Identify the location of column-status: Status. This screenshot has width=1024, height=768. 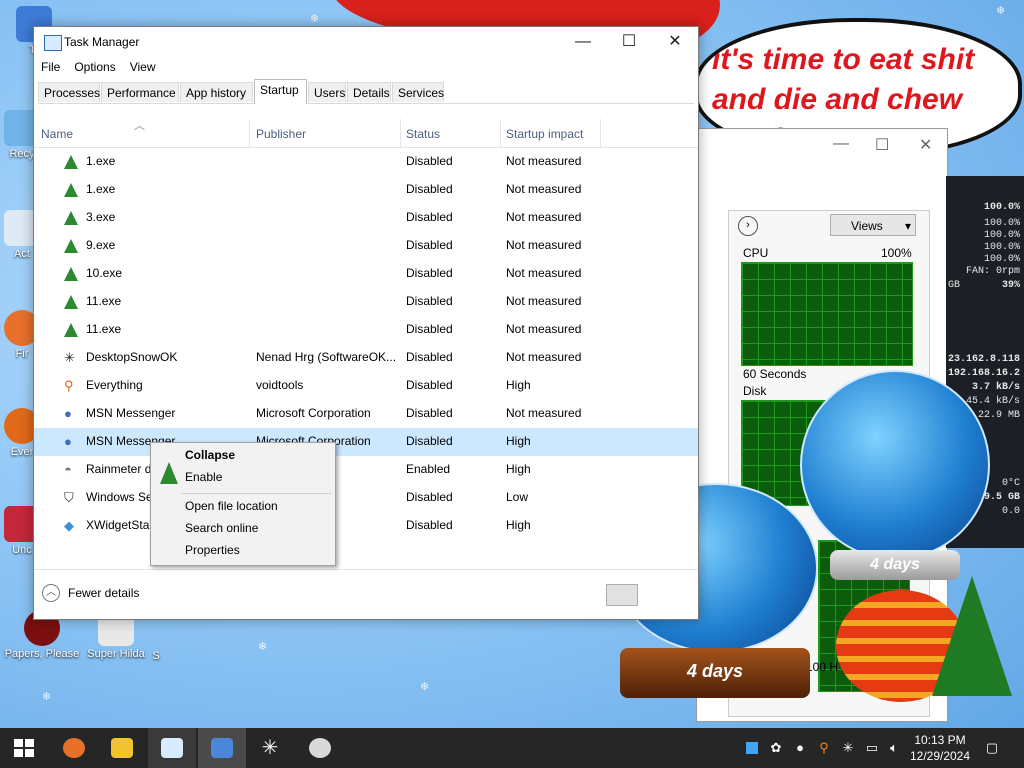
(423, 134).